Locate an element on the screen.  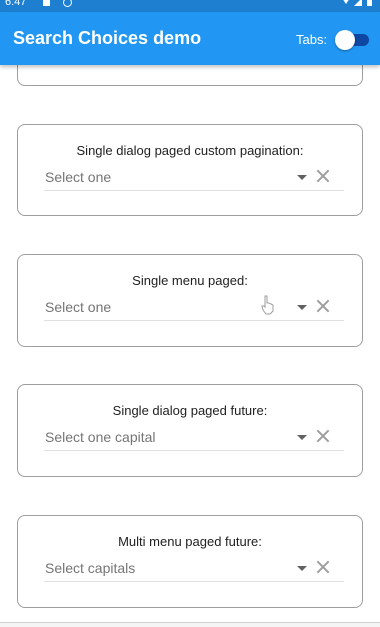
card-label: Single menu paged: is located at coordinates (190, 280).